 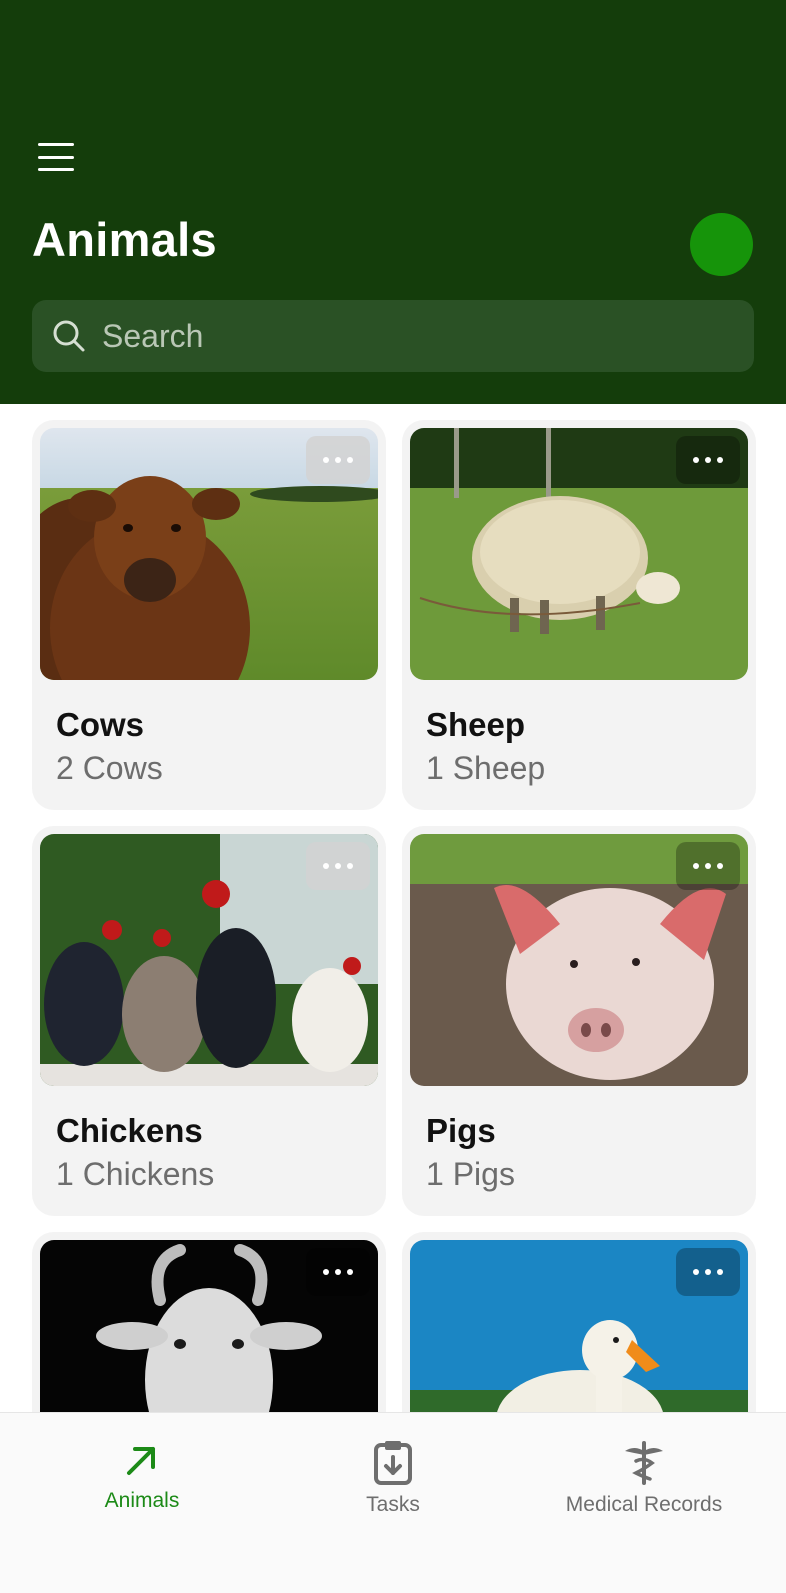 I want to click on search-bar, so click(x=393, y=336).